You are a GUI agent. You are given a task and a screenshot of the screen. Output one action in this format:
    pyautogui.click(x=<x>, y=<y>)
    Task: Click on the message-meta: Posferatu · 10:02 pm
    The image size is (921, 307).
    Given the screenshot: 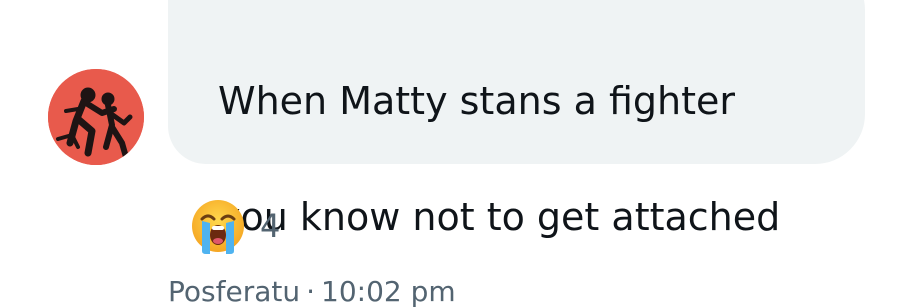 What is the action you would take?
    pyautogui.click(x=312, y=289)
    